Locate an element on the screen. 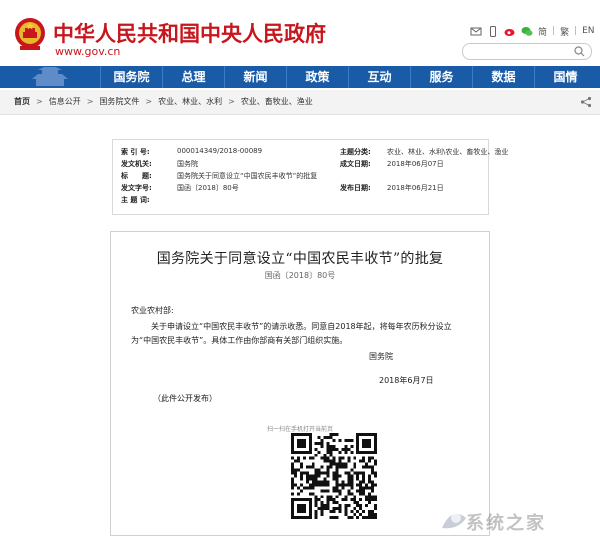  breadcrumb-agri-forestry-water: 农业、林业、水利 is located at coordinates (190, 101).